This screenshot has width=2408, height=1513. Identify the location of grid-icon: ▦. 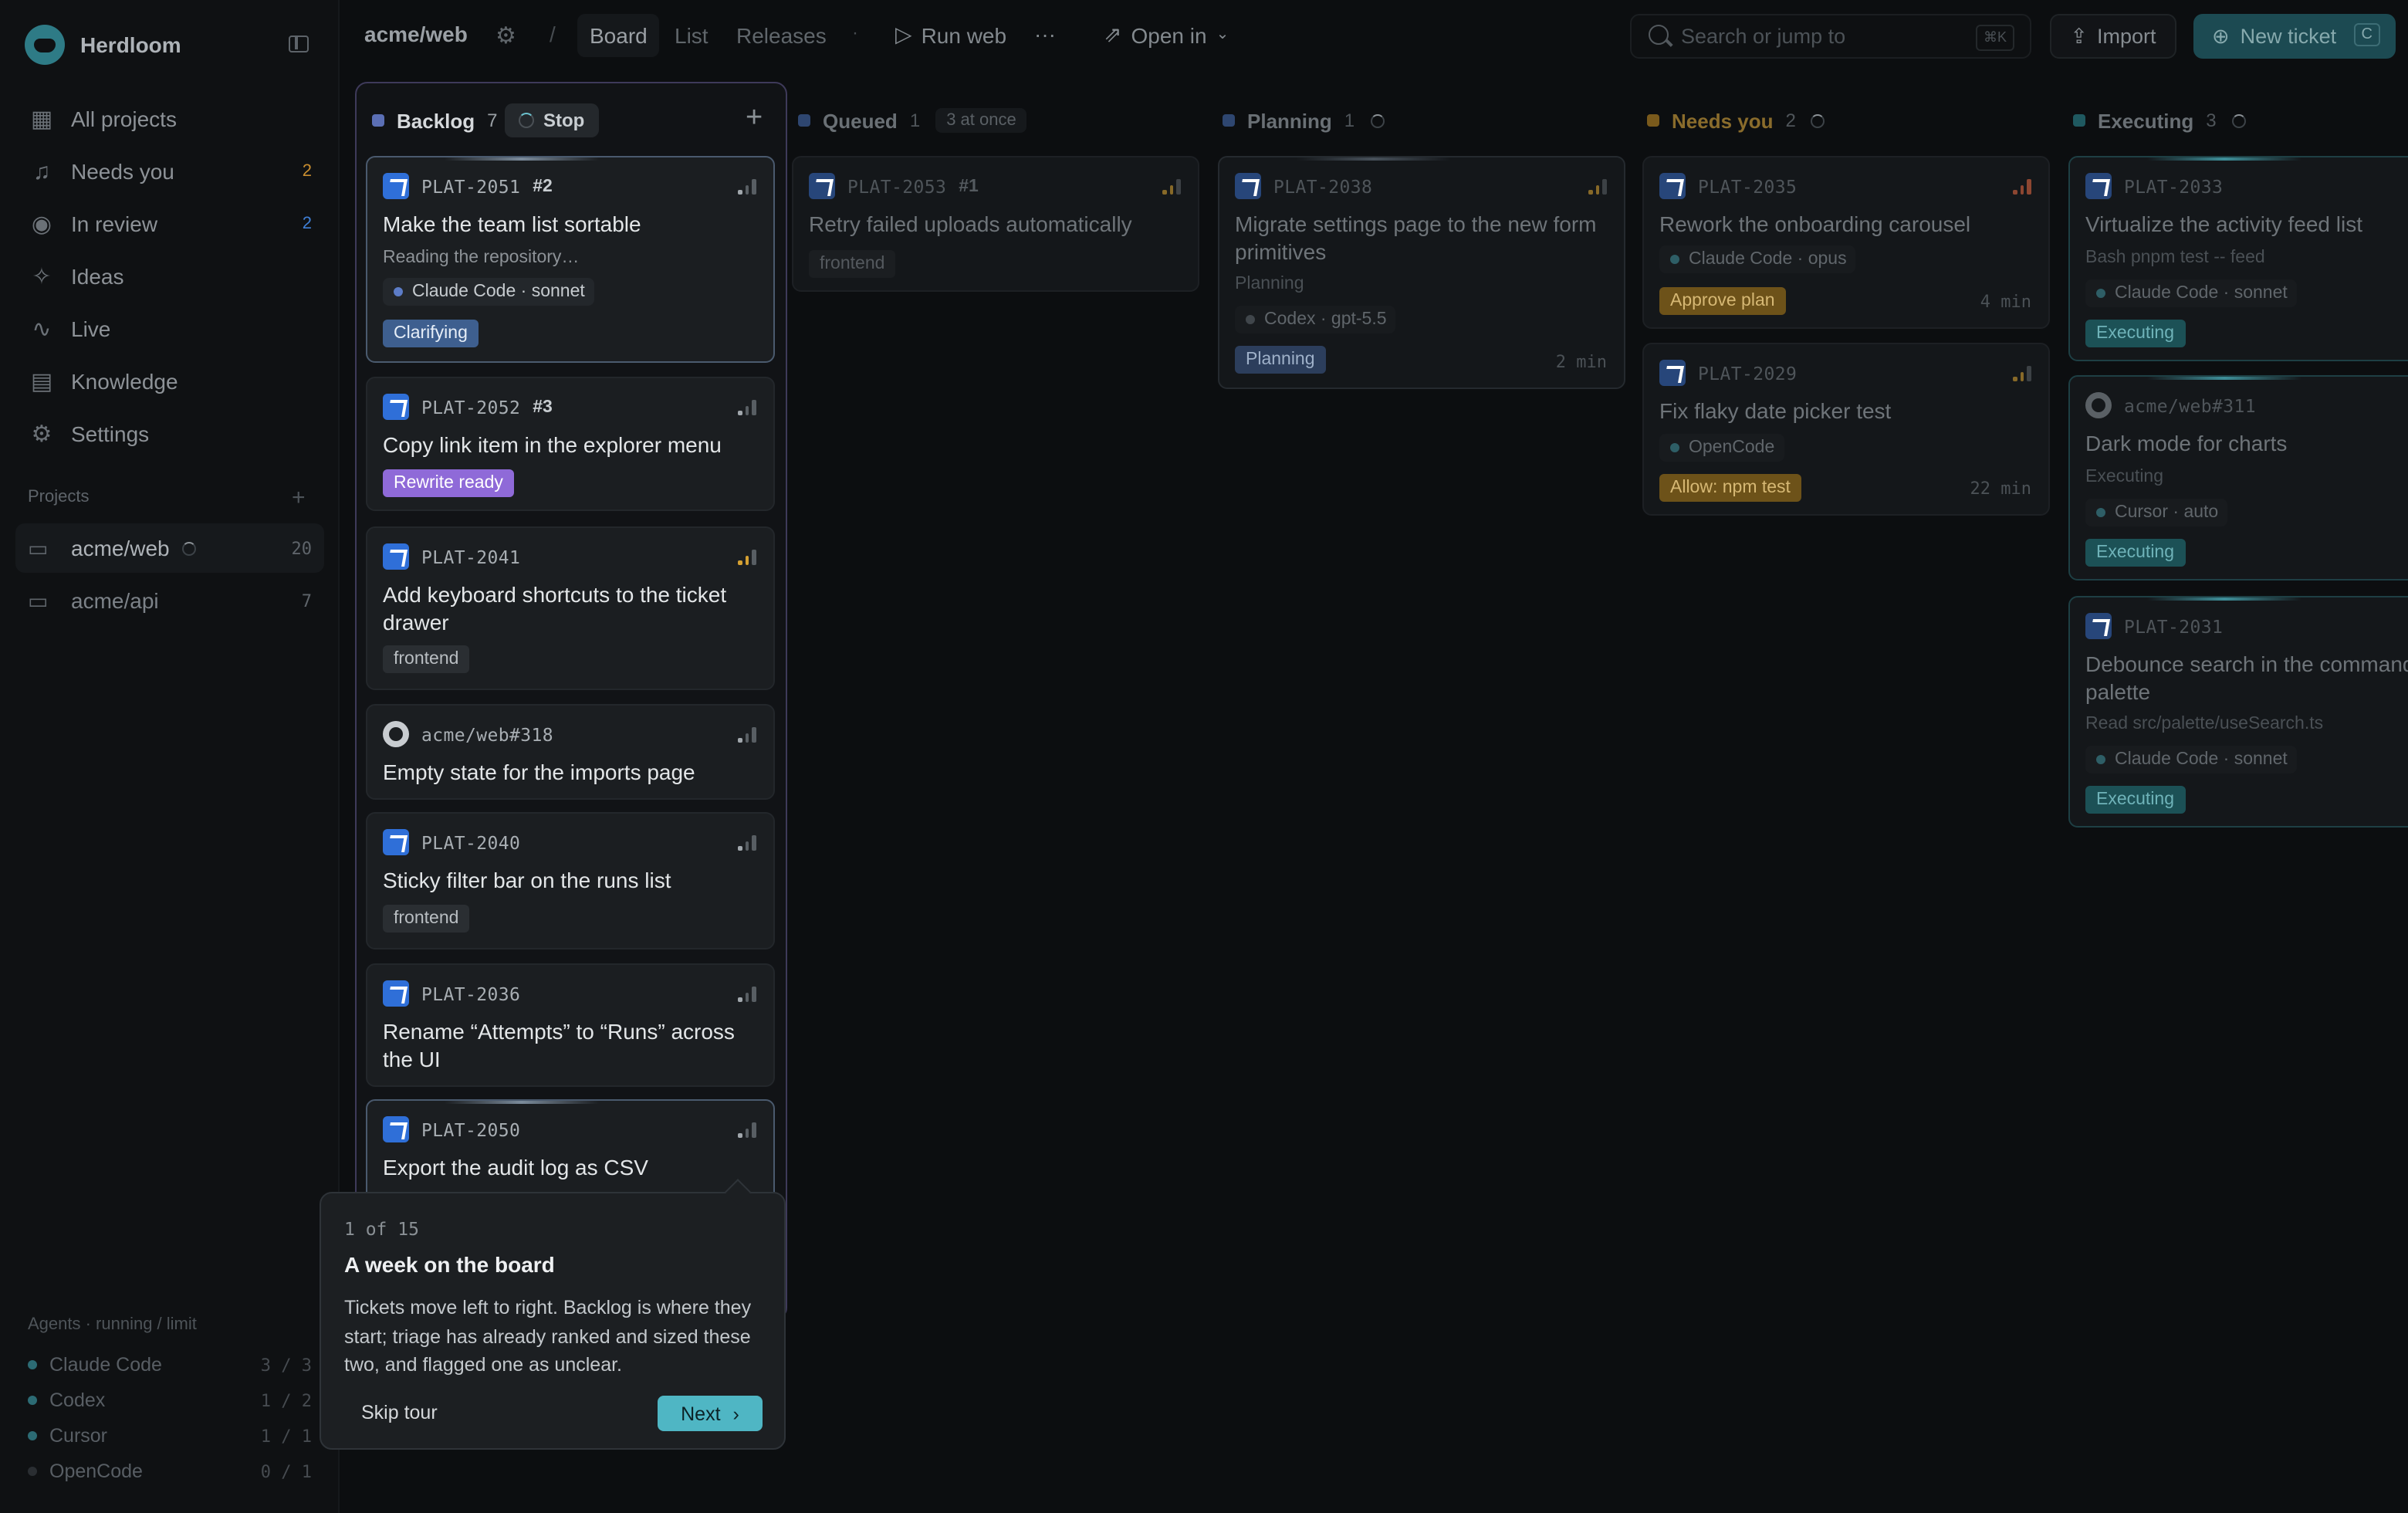
(42, 120).